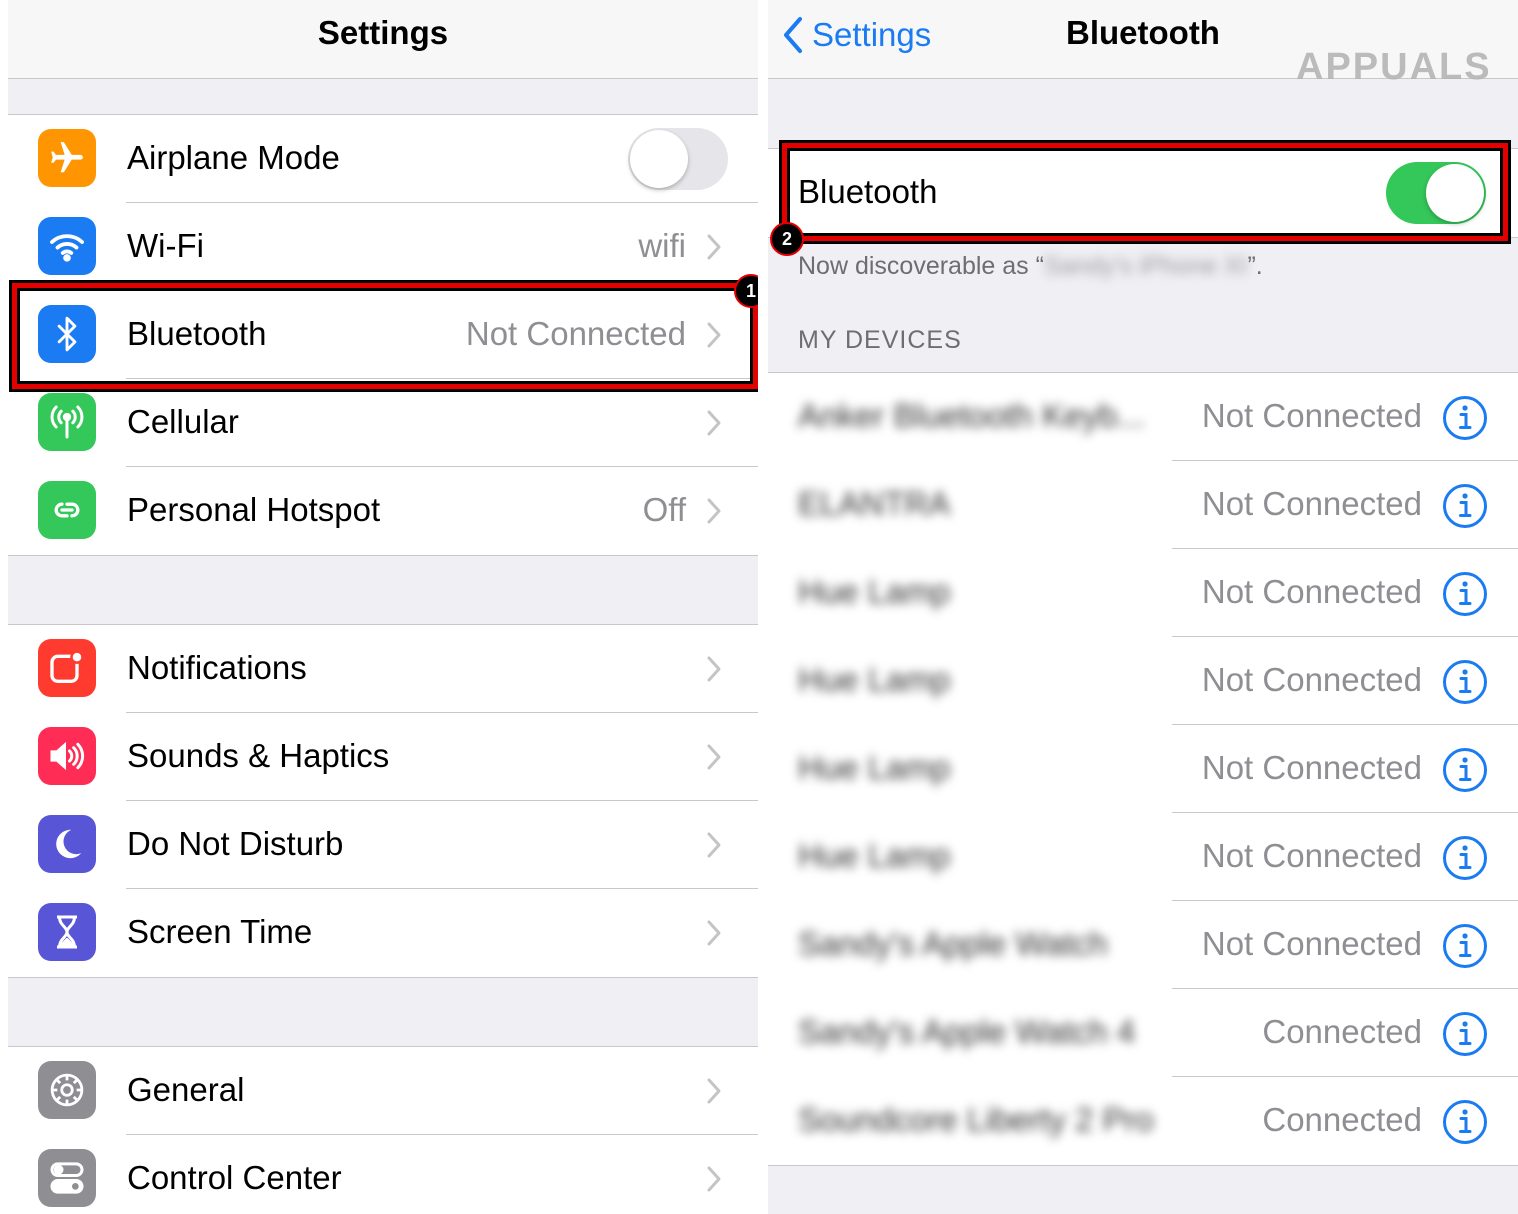  I want to click on settings-row-general: General, so click(383, 1091).